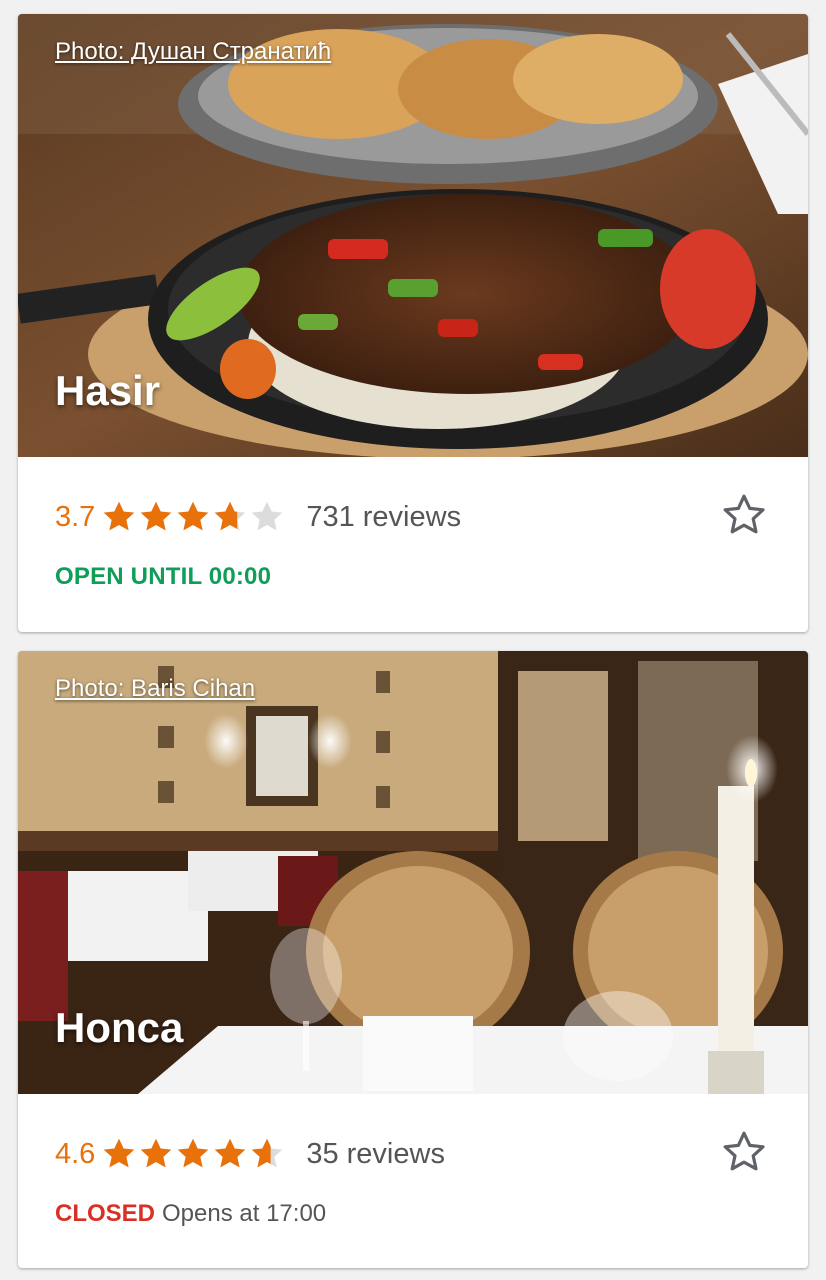 The width and height of the screenshot is (826, 1280). I want to click on opening-status: OPEN UNTIL 00:00, so click(163, 577).